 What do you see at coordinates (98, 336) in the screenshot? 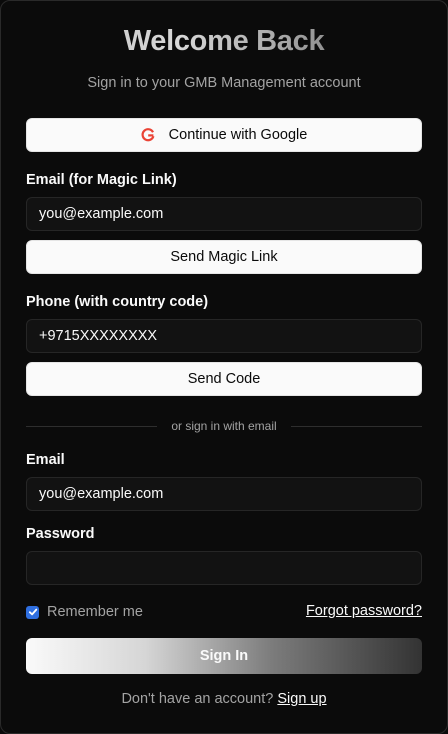
I see `phone-value: +9715XXXXXXXX` at bounding box center [98, 336].